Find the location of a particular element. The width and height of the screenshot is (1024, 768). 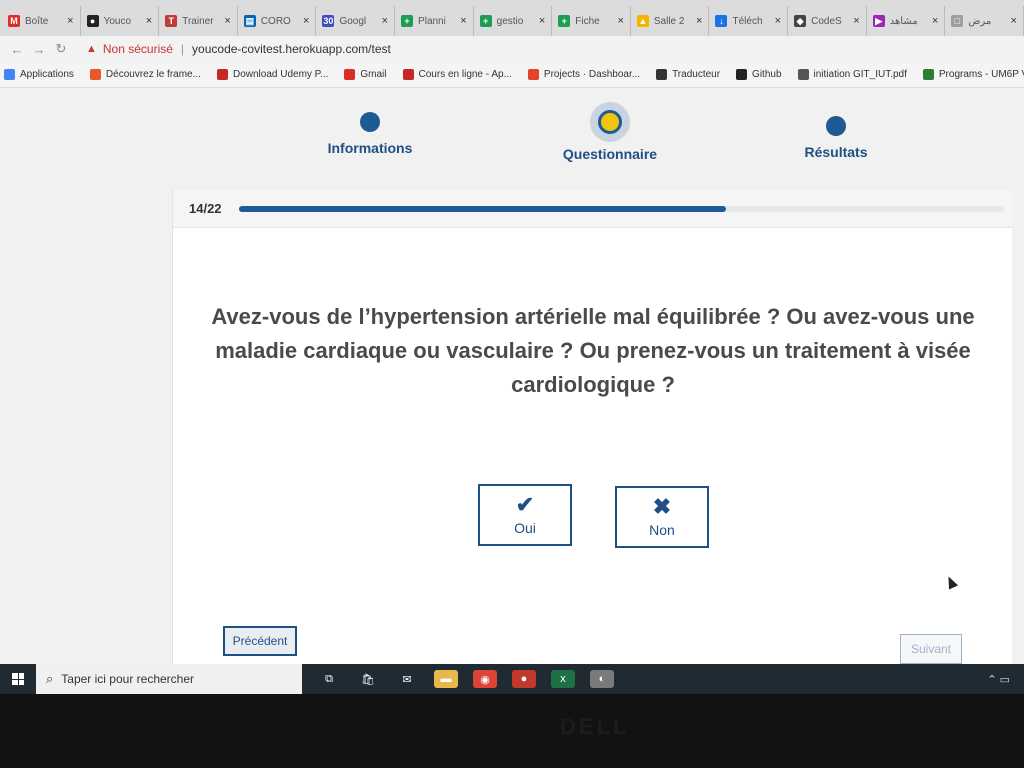

tab-label: gestio is located at coordinates (510, 21).